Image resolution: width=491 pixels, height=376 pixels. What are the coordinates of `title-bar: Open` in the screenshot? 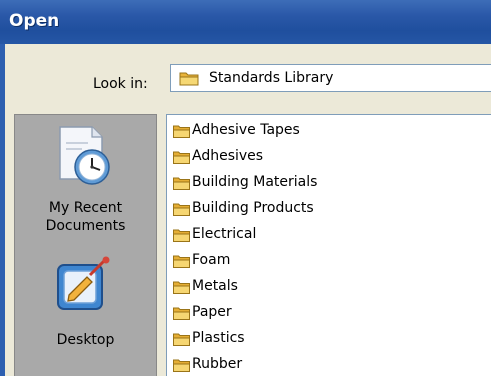 It's located at (245, 22).